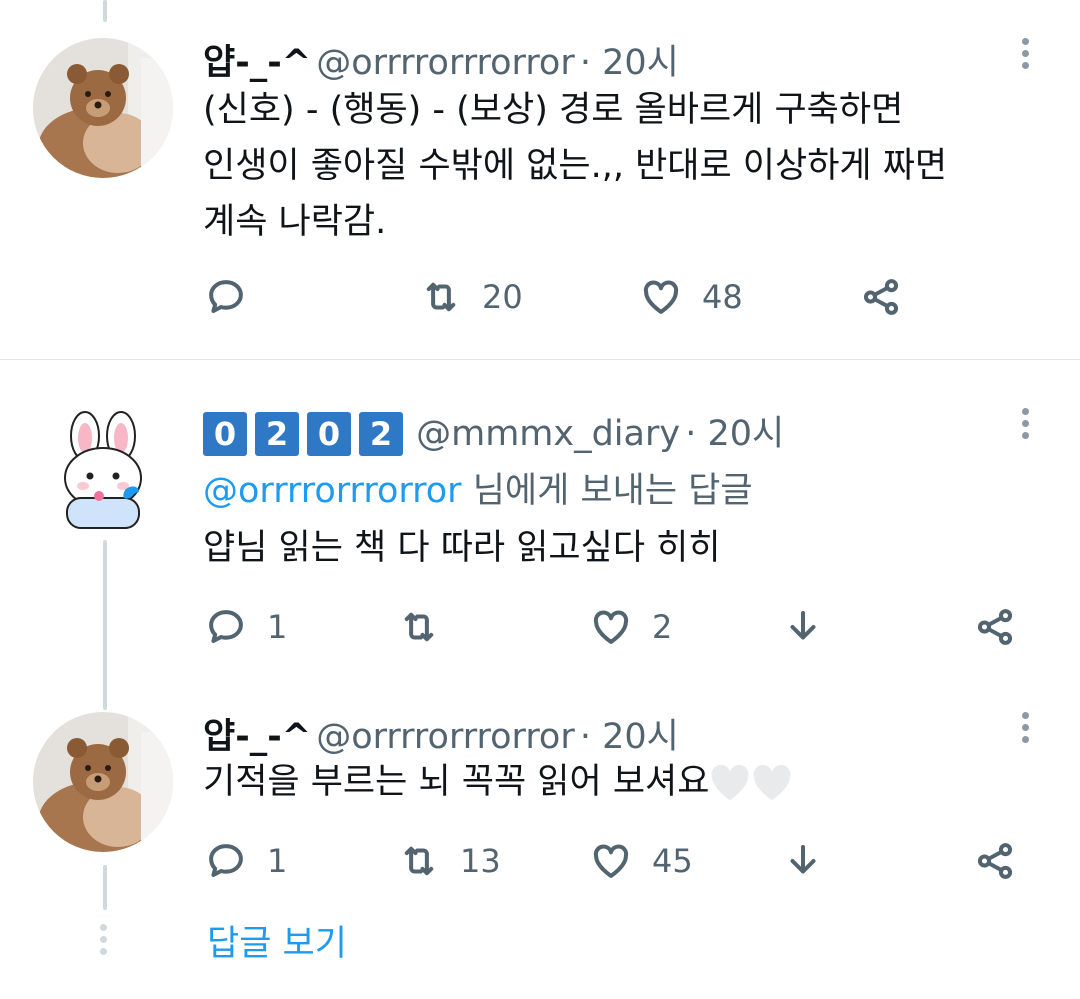 The height and width of the screenshot is (999, 1080). I want to click on tweet-text-line: (신호) - (행동) - (보상) 경로 올바르게 구축하면, so click(553, 110).